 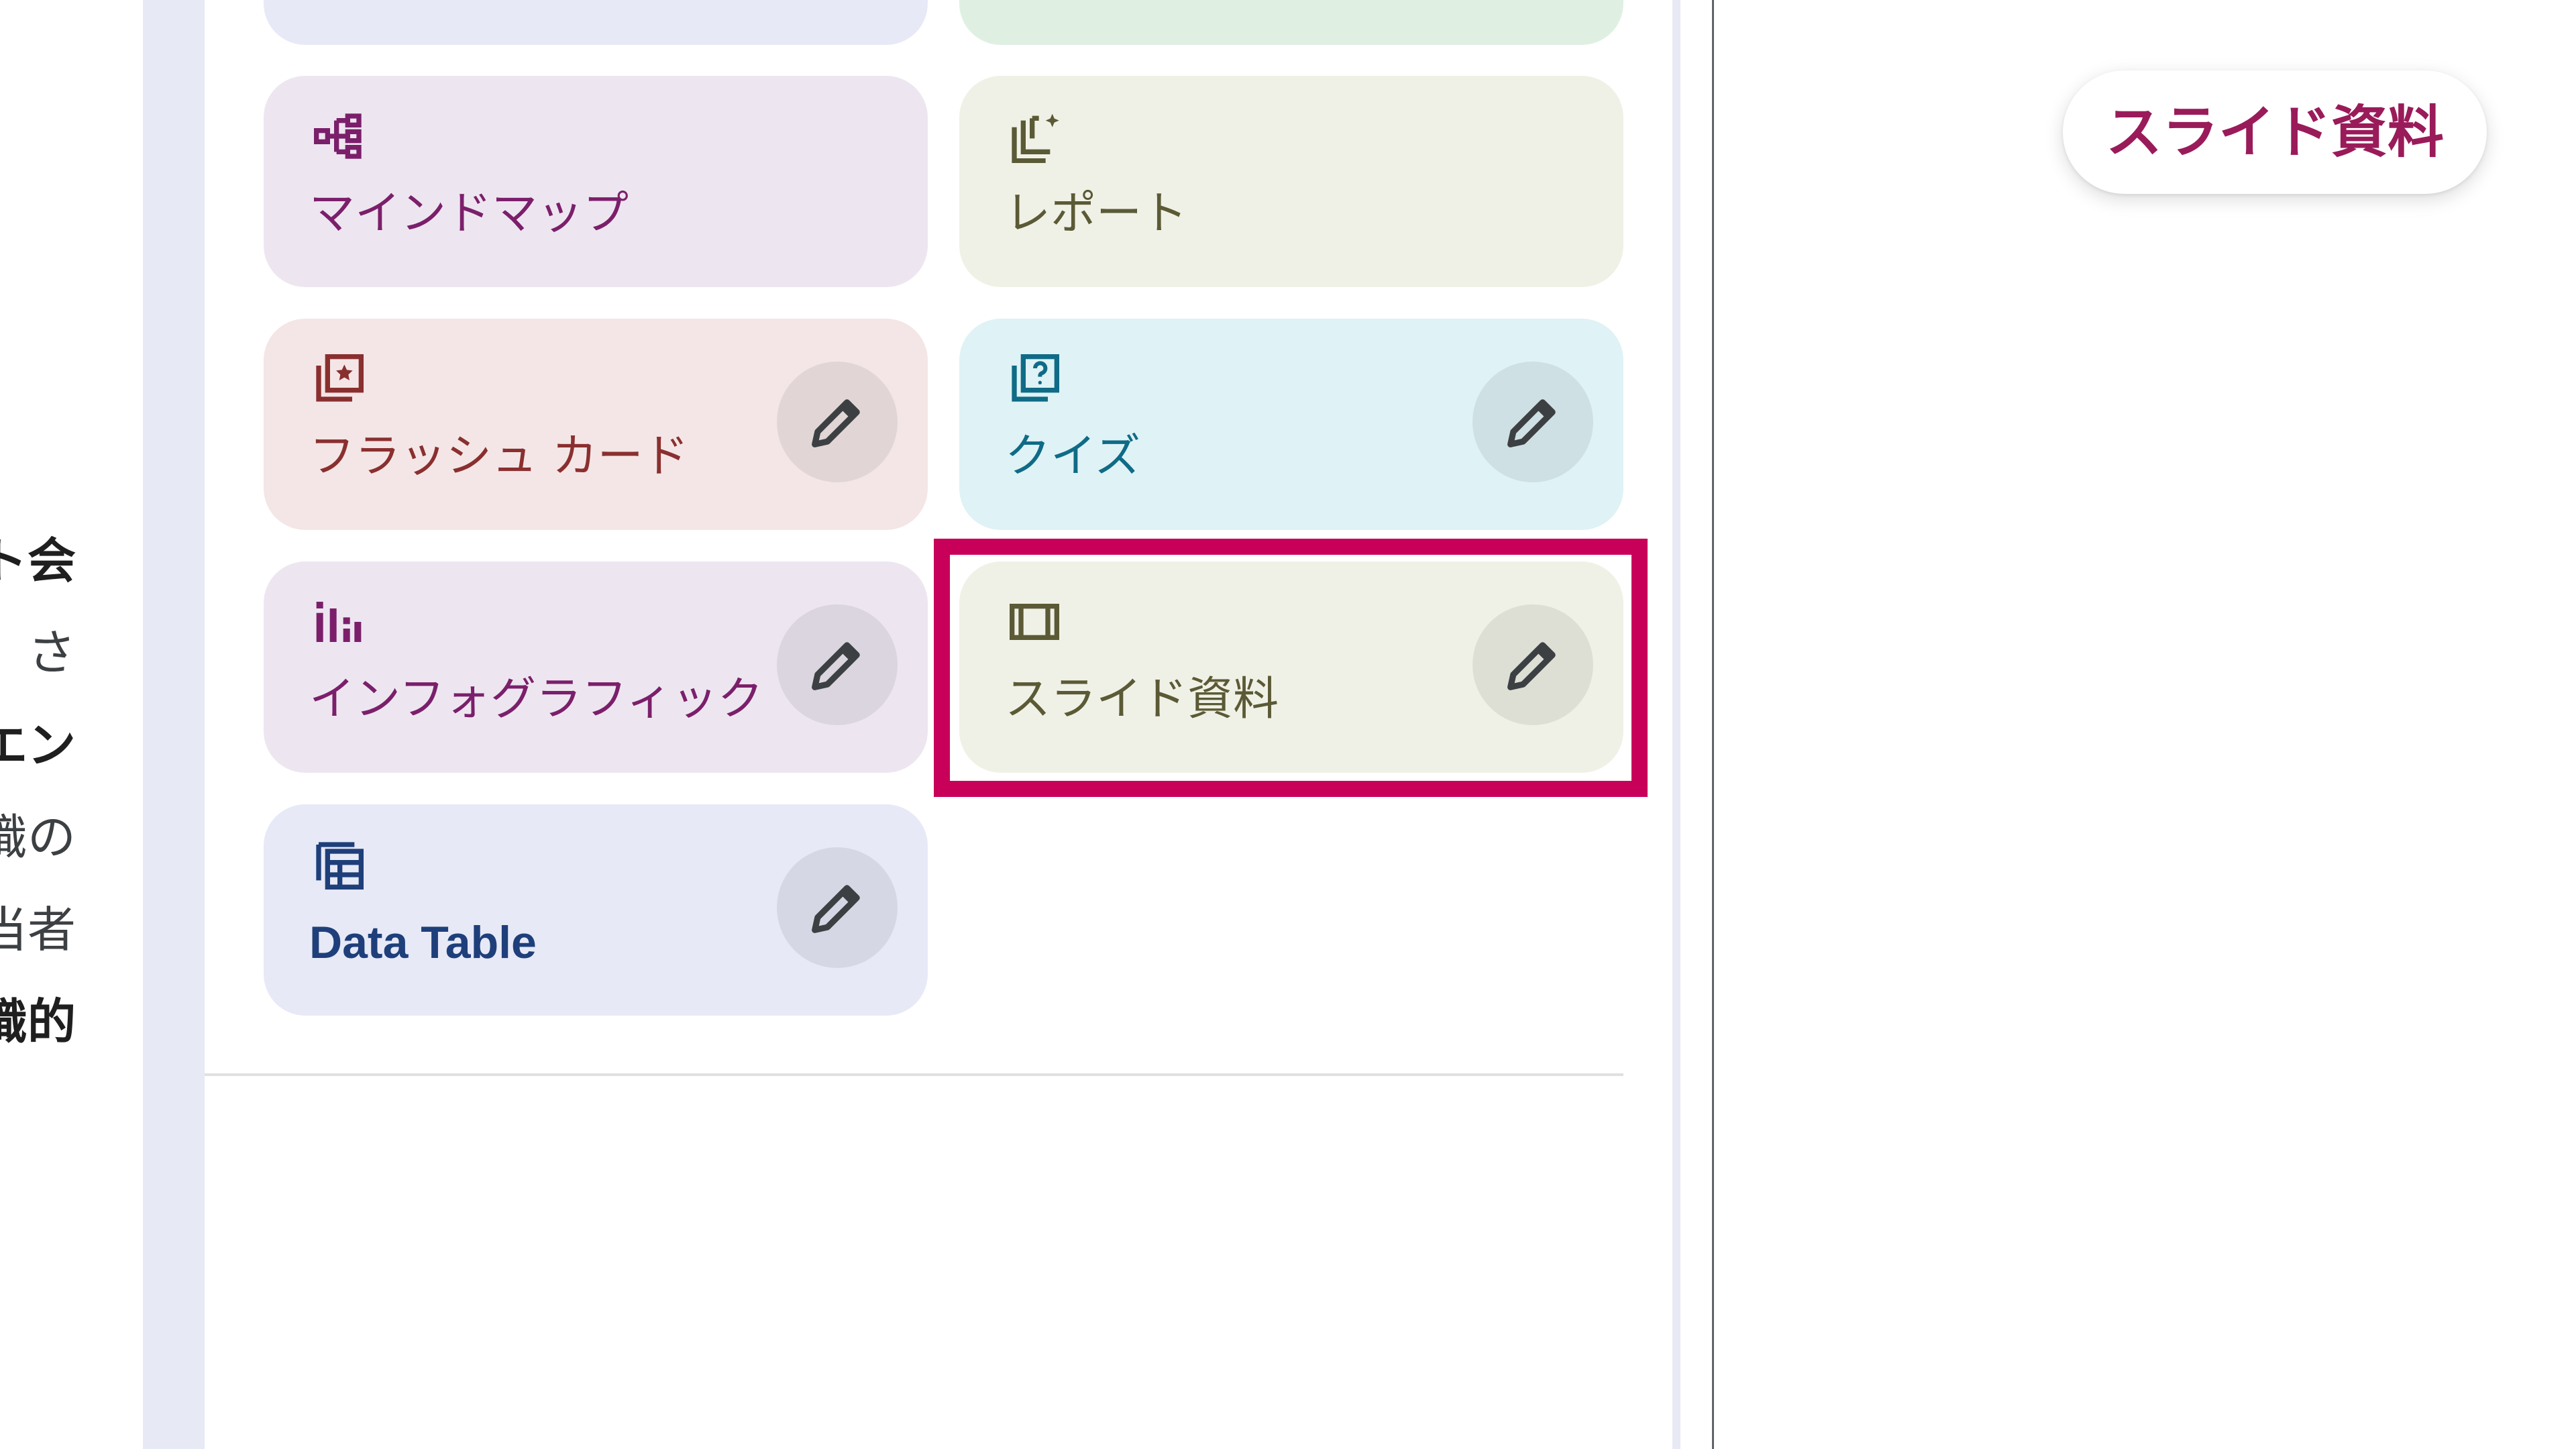 What do you see at coordinates (1713, 724) in the screenshot?
I see `panel-divider-vertical` at bounding box center [1713, 724].